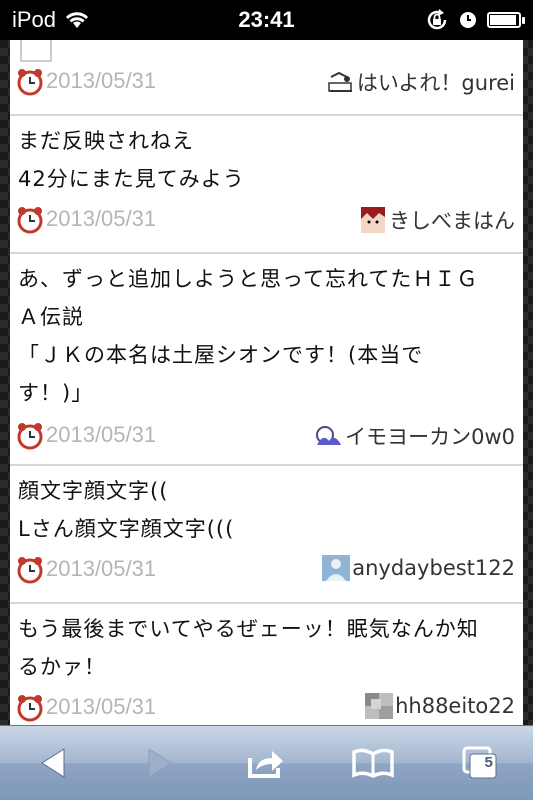 This screenshot has width=533, height=800. I want to click on status-right, so click(475, 20).